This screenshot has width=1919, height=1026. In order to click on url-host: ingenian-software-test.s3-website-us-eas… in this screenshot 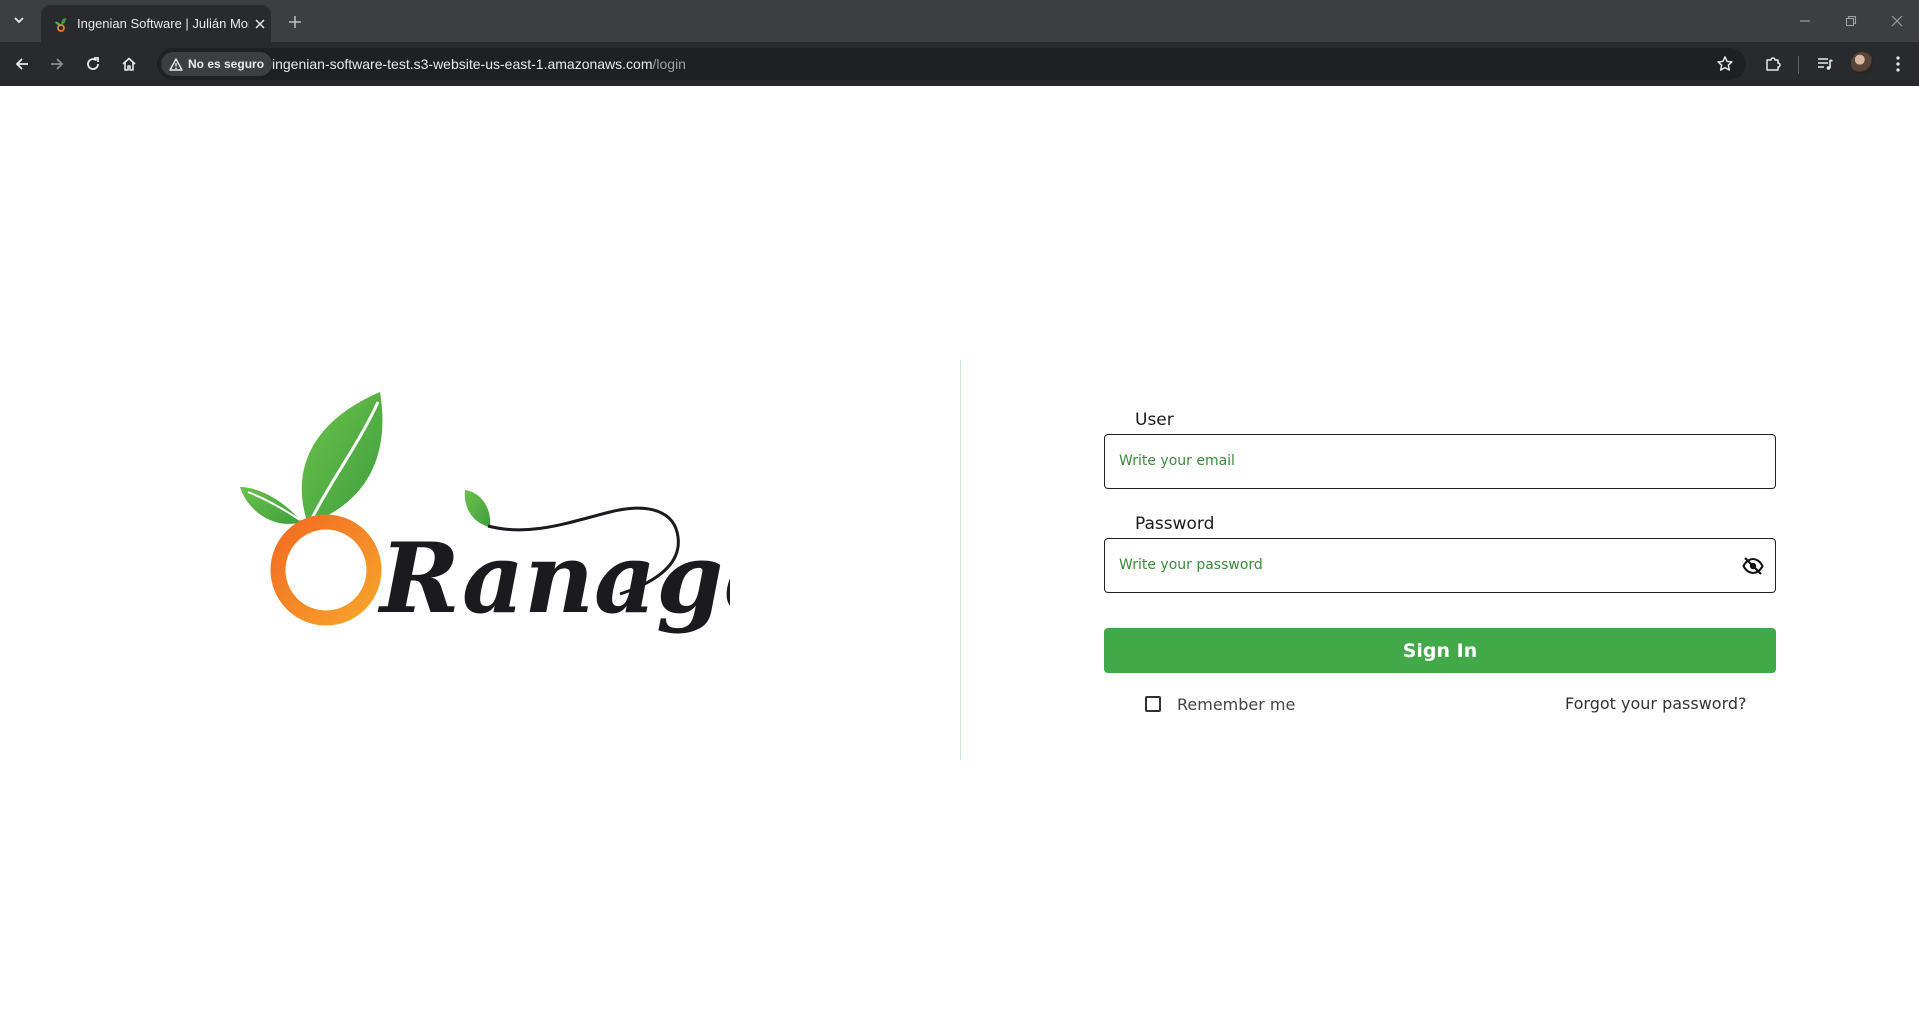, I will do `click(462, 64)`.